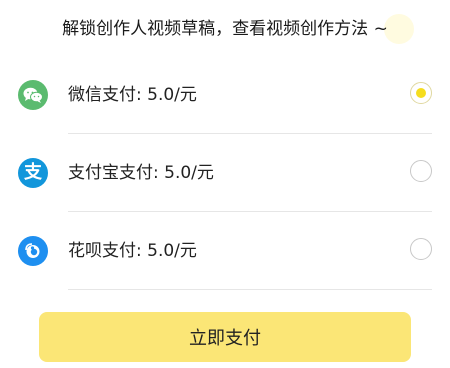 The width and height of the screenshot is (450, 368). What do you see at coordinates (132, 95) in the screenshot?
I see `payment-option-label: 微信支付: 5.0/元` at bounding box center [132, 95].